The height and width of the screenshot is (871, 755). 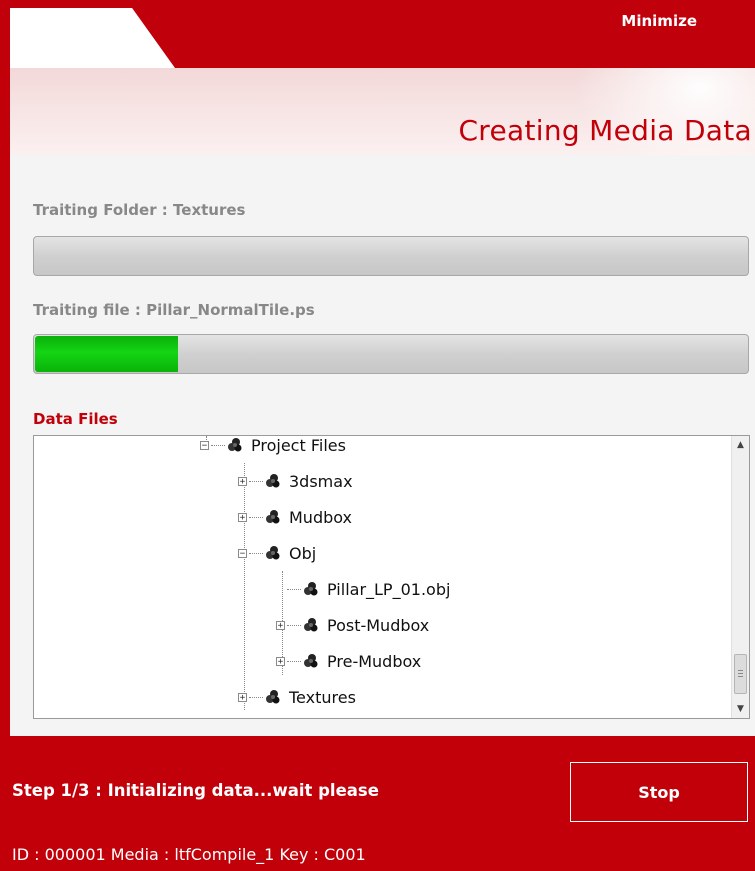 I want to click on tree-node: − Obj, so click(x=277, y=553).